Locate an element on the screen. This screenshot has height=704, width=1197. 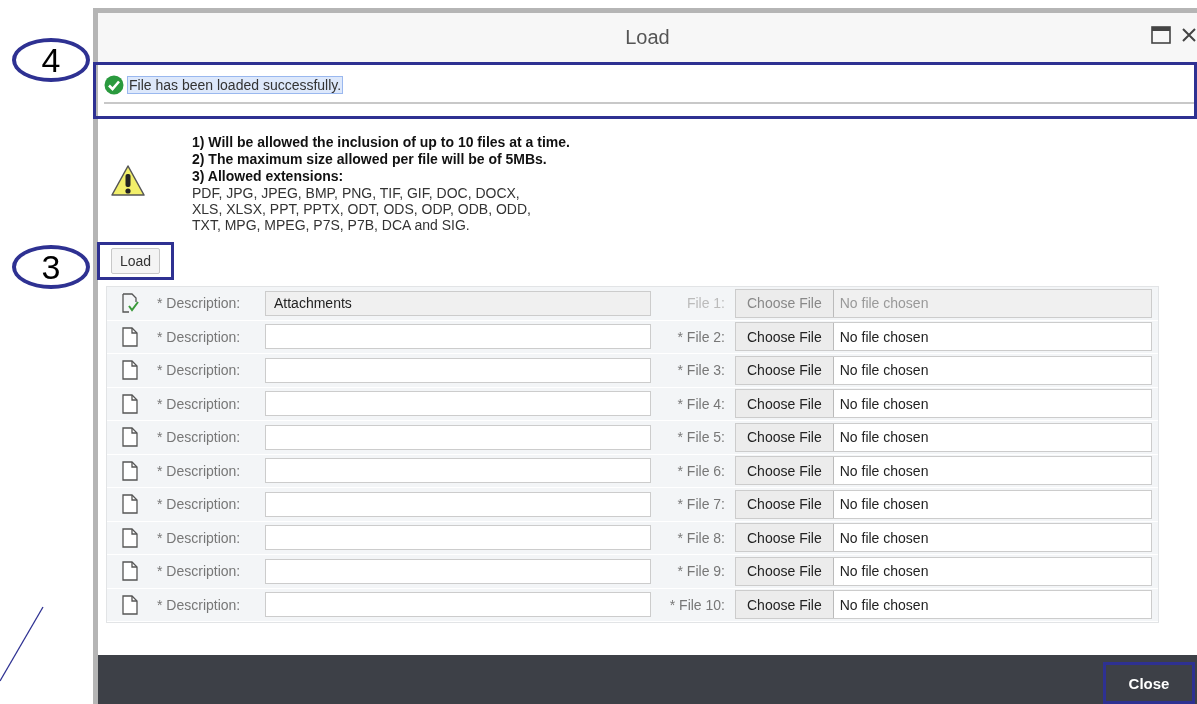
file-label: * File 9: is located at coordinates (701, 571).